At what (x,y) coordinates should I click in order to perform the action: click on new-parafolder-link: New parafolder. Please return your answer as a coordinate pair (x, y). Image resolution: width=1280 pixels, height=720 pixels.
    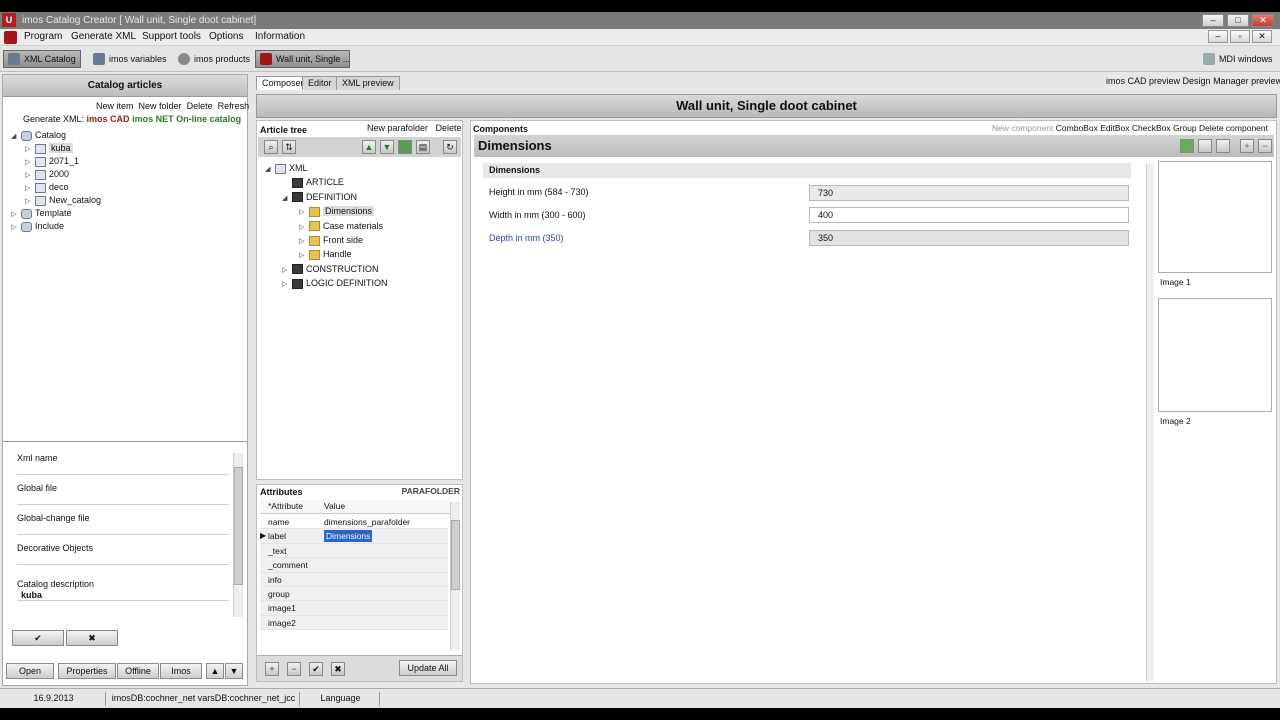
    Looking at the image, I should click on (397, 128).